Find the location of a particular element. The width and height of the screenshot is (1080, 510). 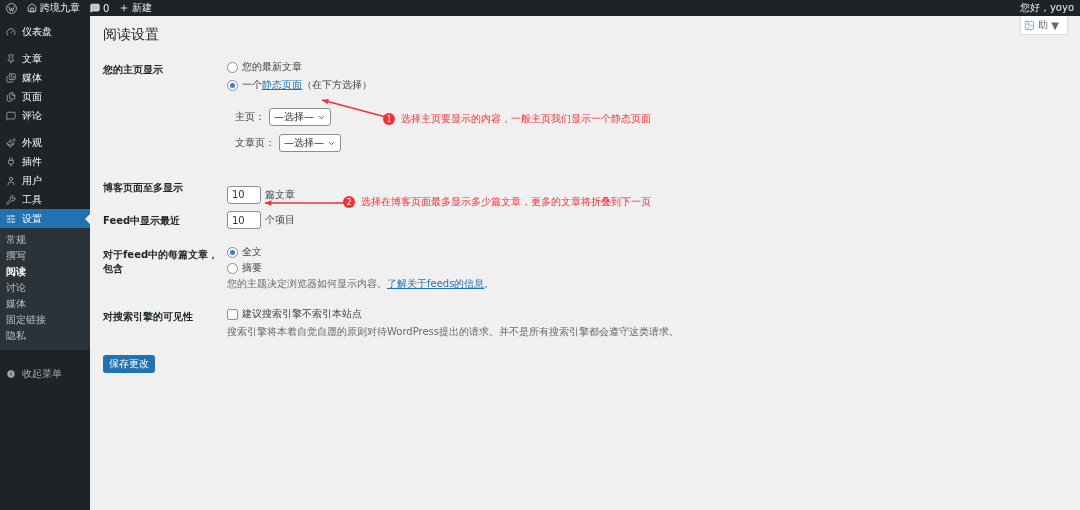

comments-link: 0 is located at coordinates (100, 8).